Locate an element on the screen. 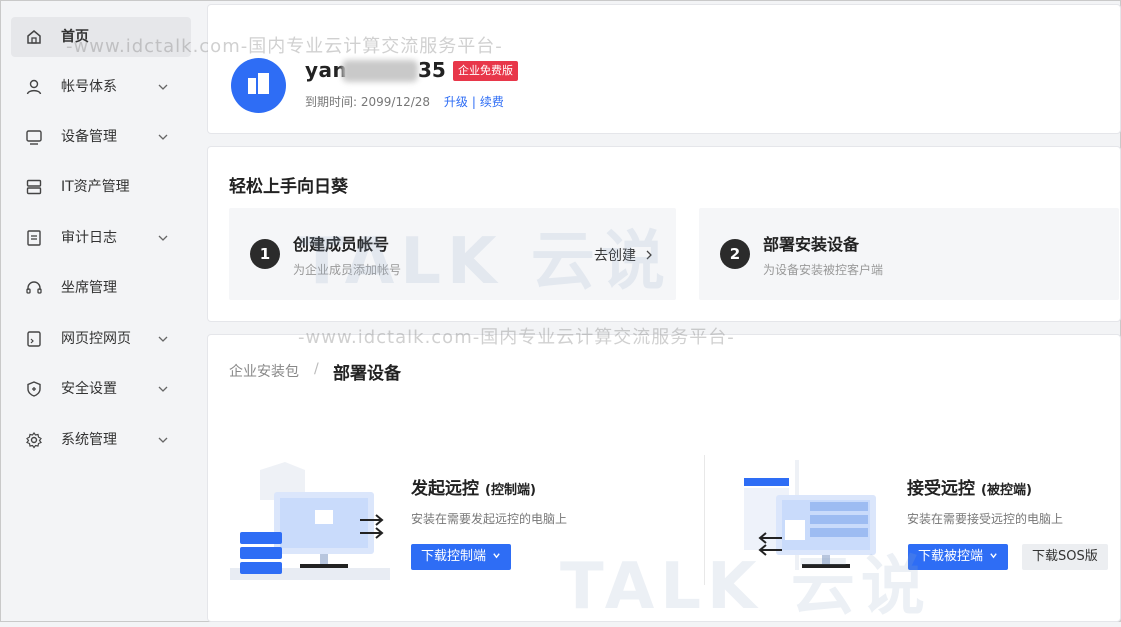 Image resolution: width=1121 pixels, height=627 pixels. download-sos-button: 下载SOS版 is located at coordinates (1065, 557).